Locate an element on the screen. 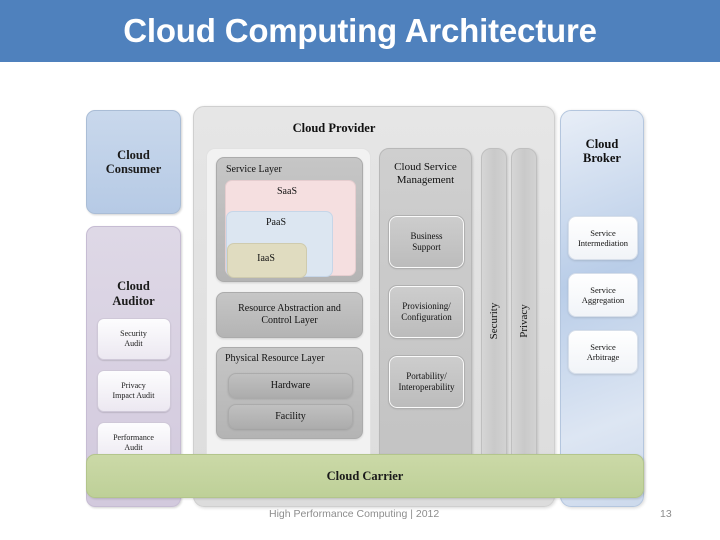  saas-box: SaaS PaaS IaaS is located at coordinates (290, 229).